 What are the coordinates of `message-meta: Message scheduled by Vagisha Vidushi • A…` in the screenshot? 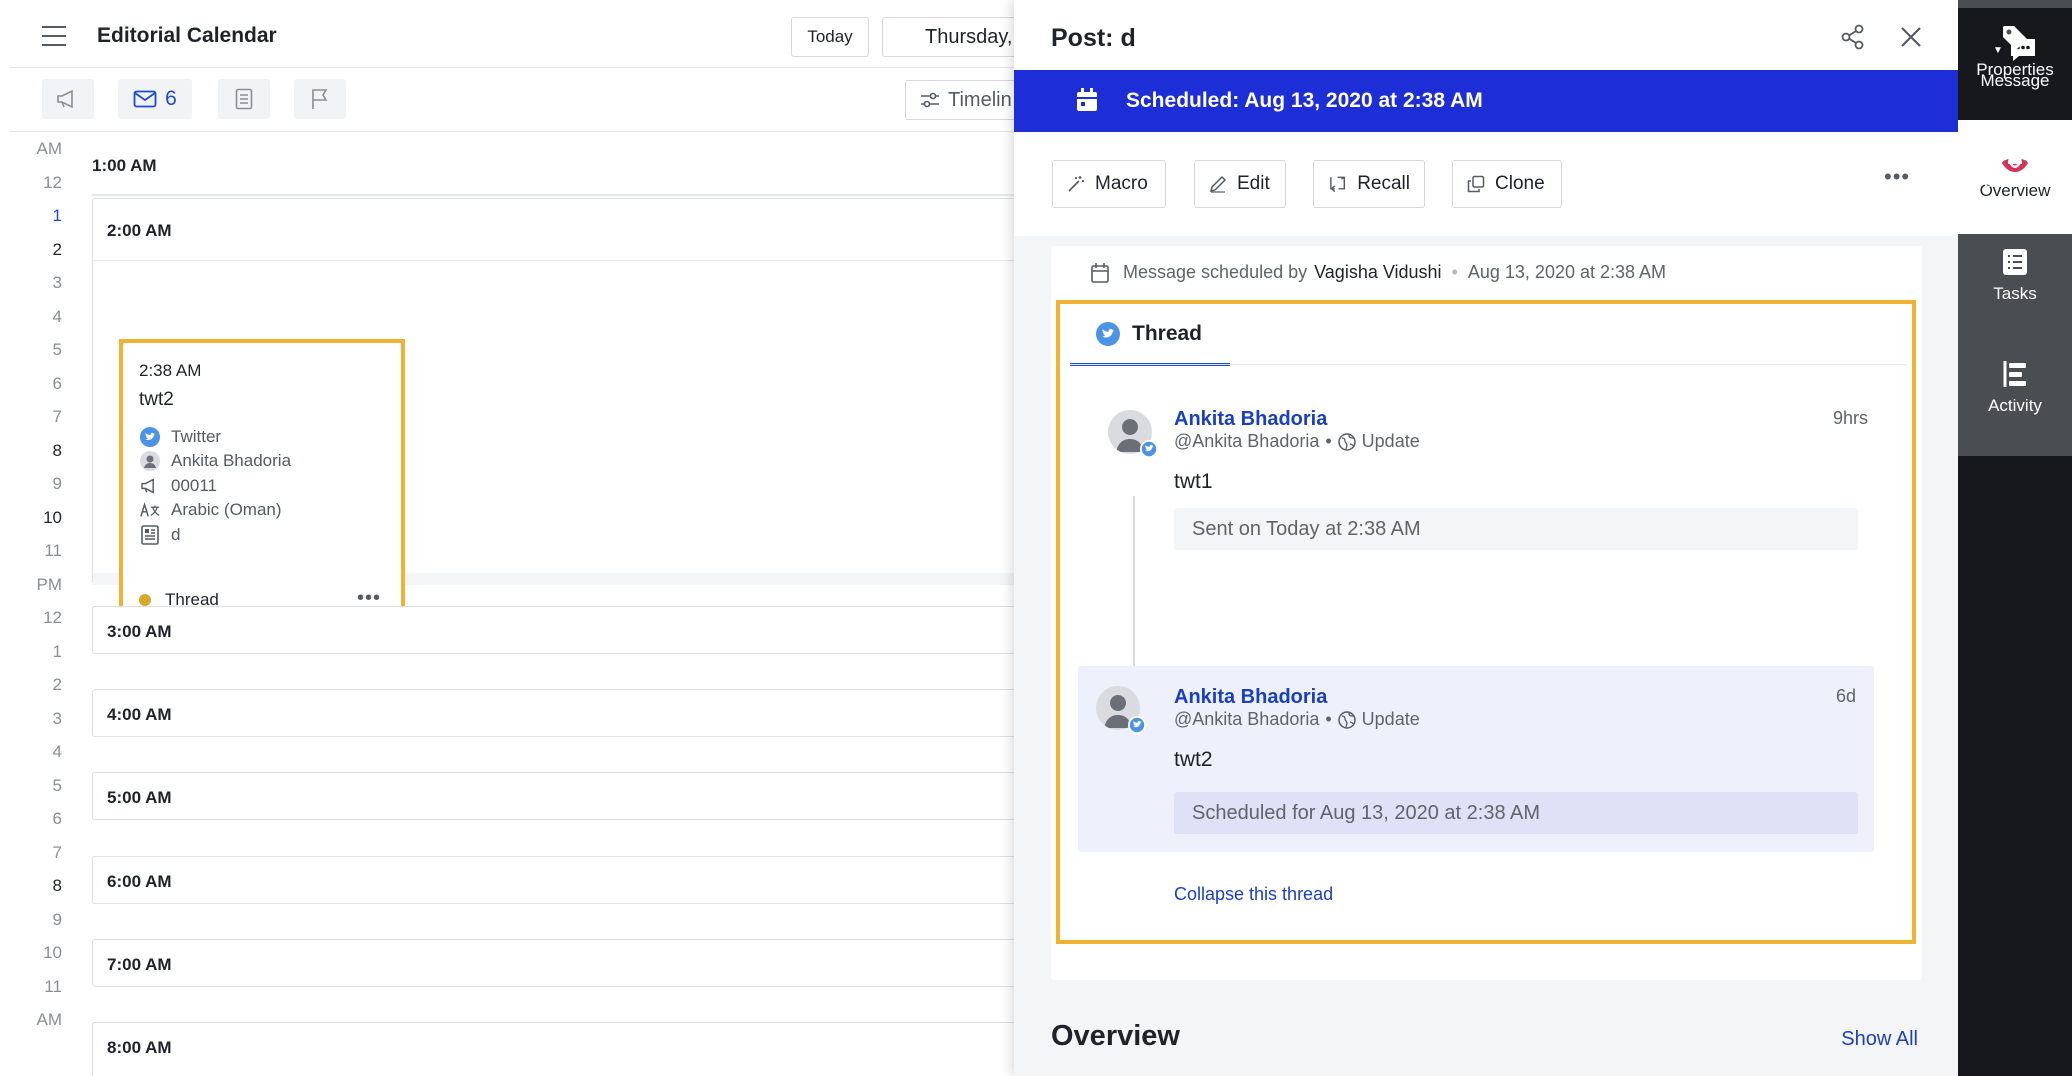 It's located at (1378, 272).